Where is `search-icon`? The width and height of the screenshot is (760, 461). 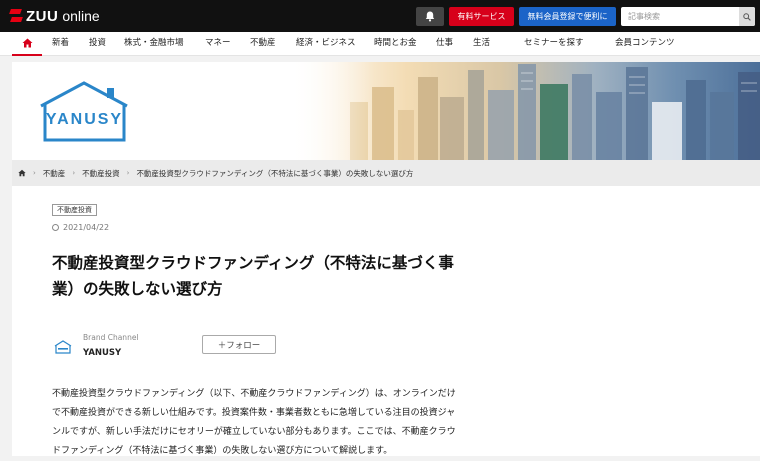 search-icon is located at coordinates (747, 16).